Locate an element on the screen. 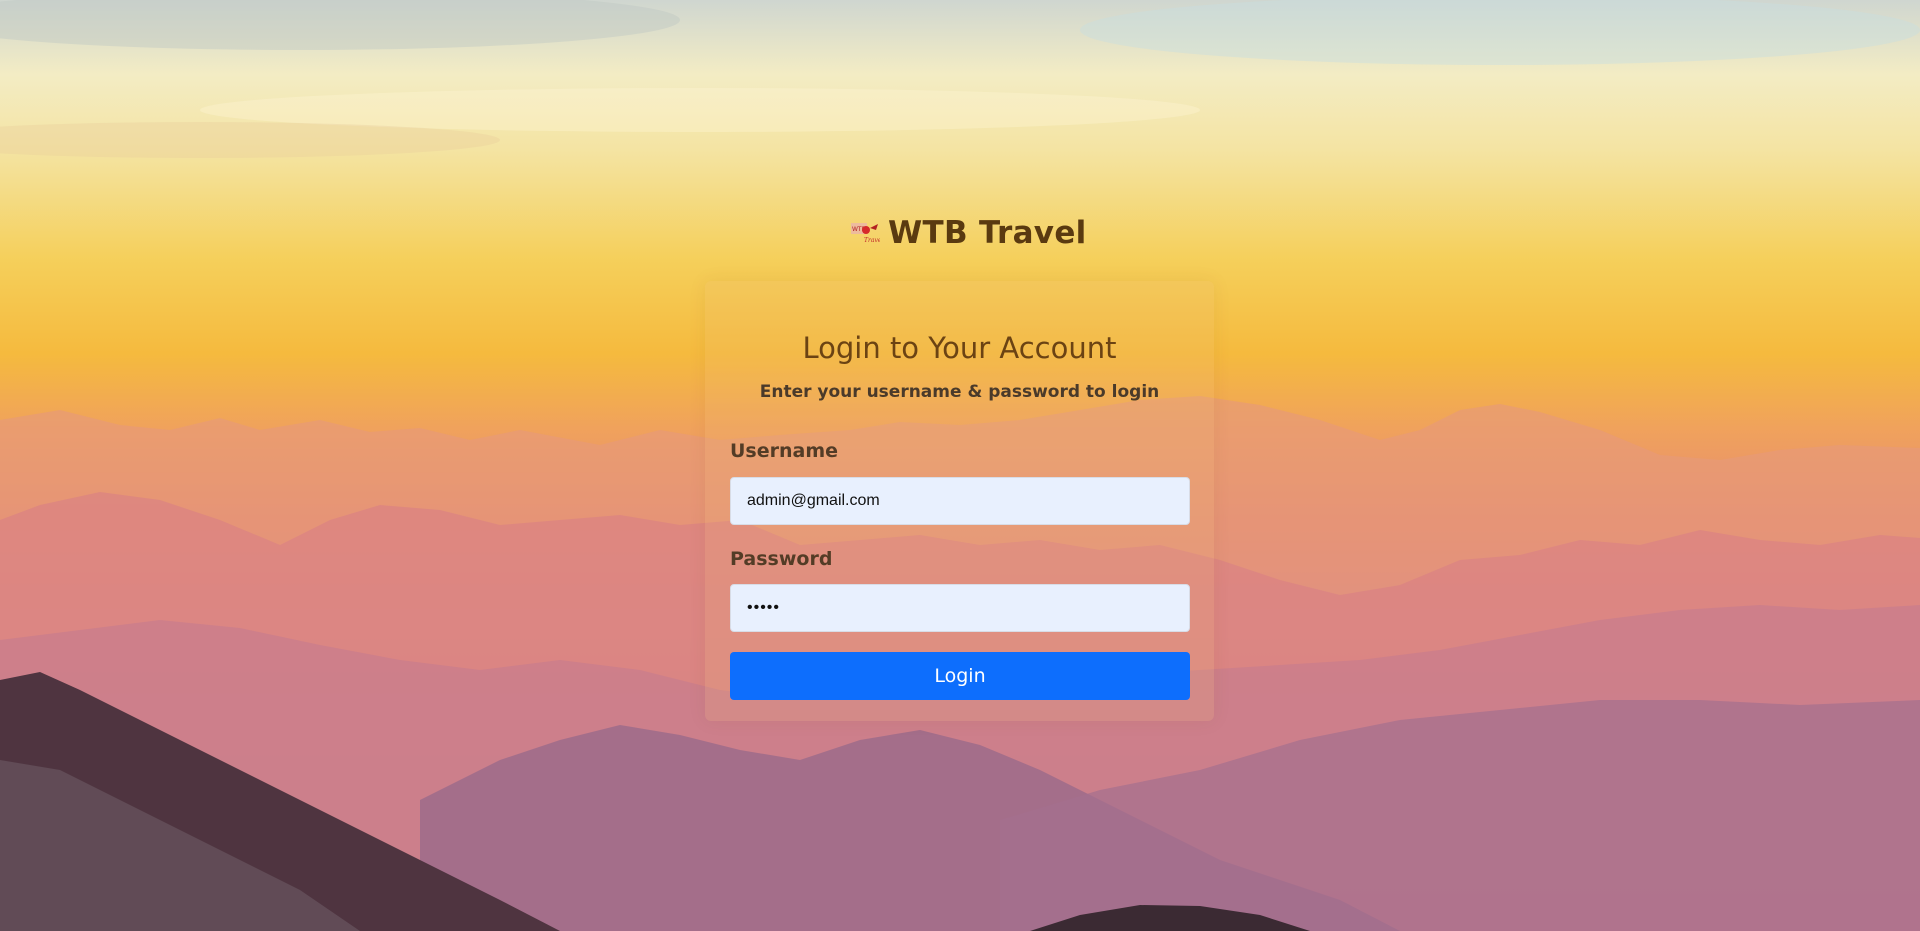  username-input is located at coordinates (960, 501).